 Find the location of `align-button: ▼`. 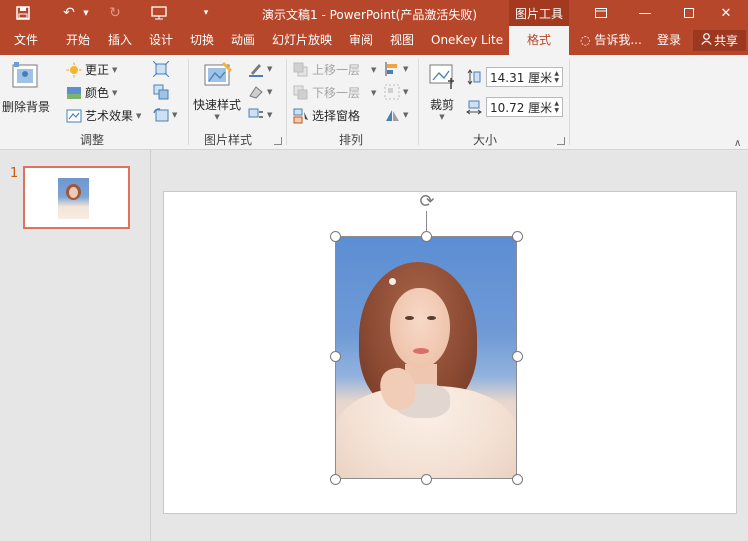

align-button: ▼ is located at coordinates (396, 69).